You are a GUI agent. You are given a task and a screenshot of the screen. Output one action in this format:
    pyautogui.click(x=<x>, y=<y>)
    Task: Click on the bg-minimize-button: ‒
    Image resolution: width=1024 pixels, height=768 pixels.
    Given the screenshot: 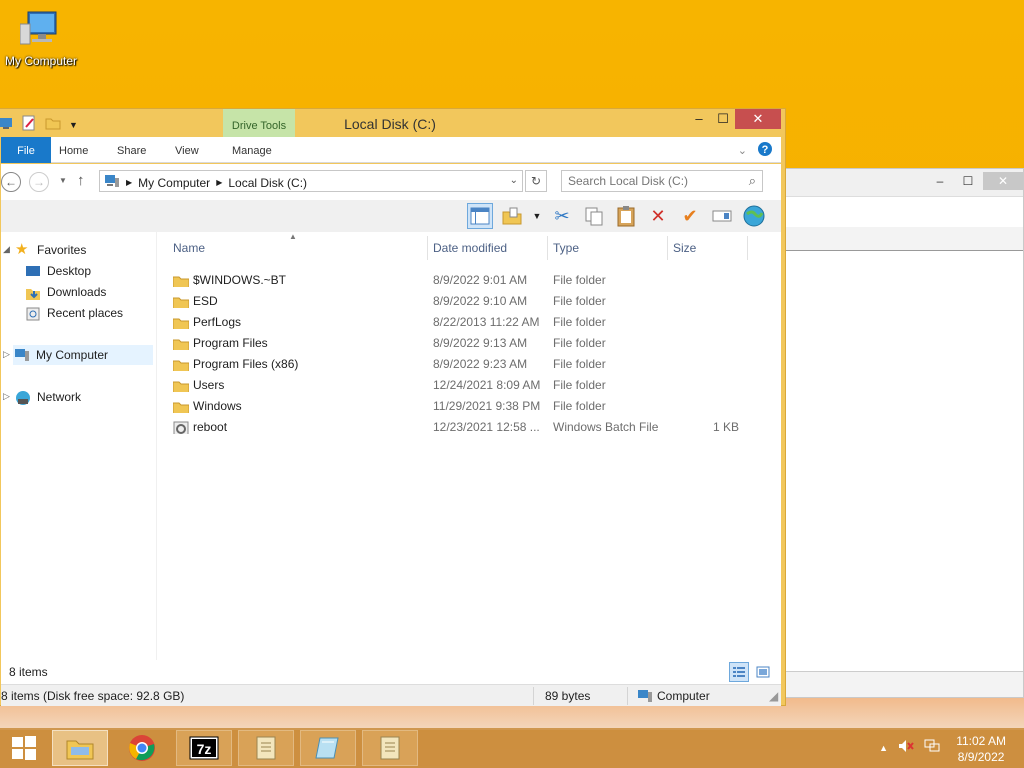 What is the action you would take?
    pyautogui.click(x=940, y=181)
    